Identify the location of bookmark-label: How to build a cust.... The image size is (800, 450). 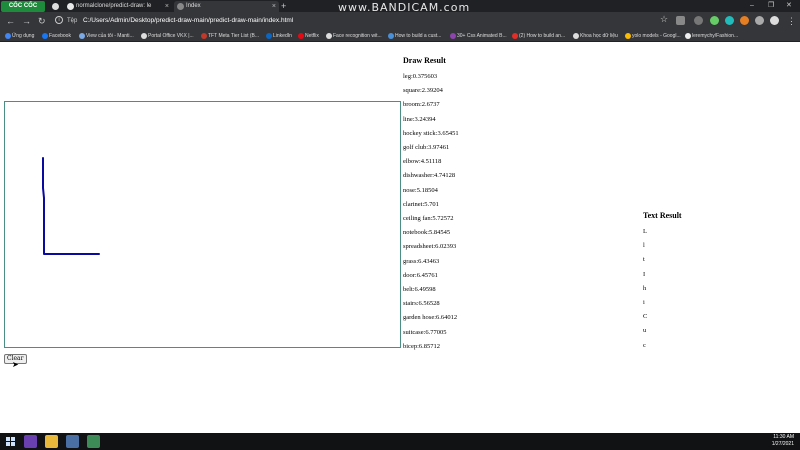
(418, 36).